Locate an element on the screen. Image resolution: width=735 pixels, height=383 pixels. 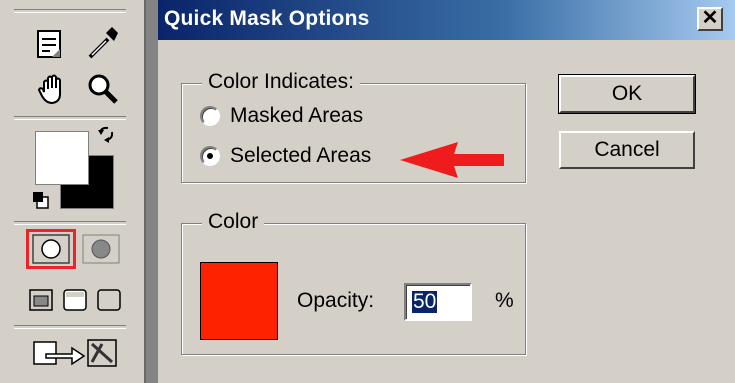
cancel-button: Cancel is located at coordinates (627, 150).